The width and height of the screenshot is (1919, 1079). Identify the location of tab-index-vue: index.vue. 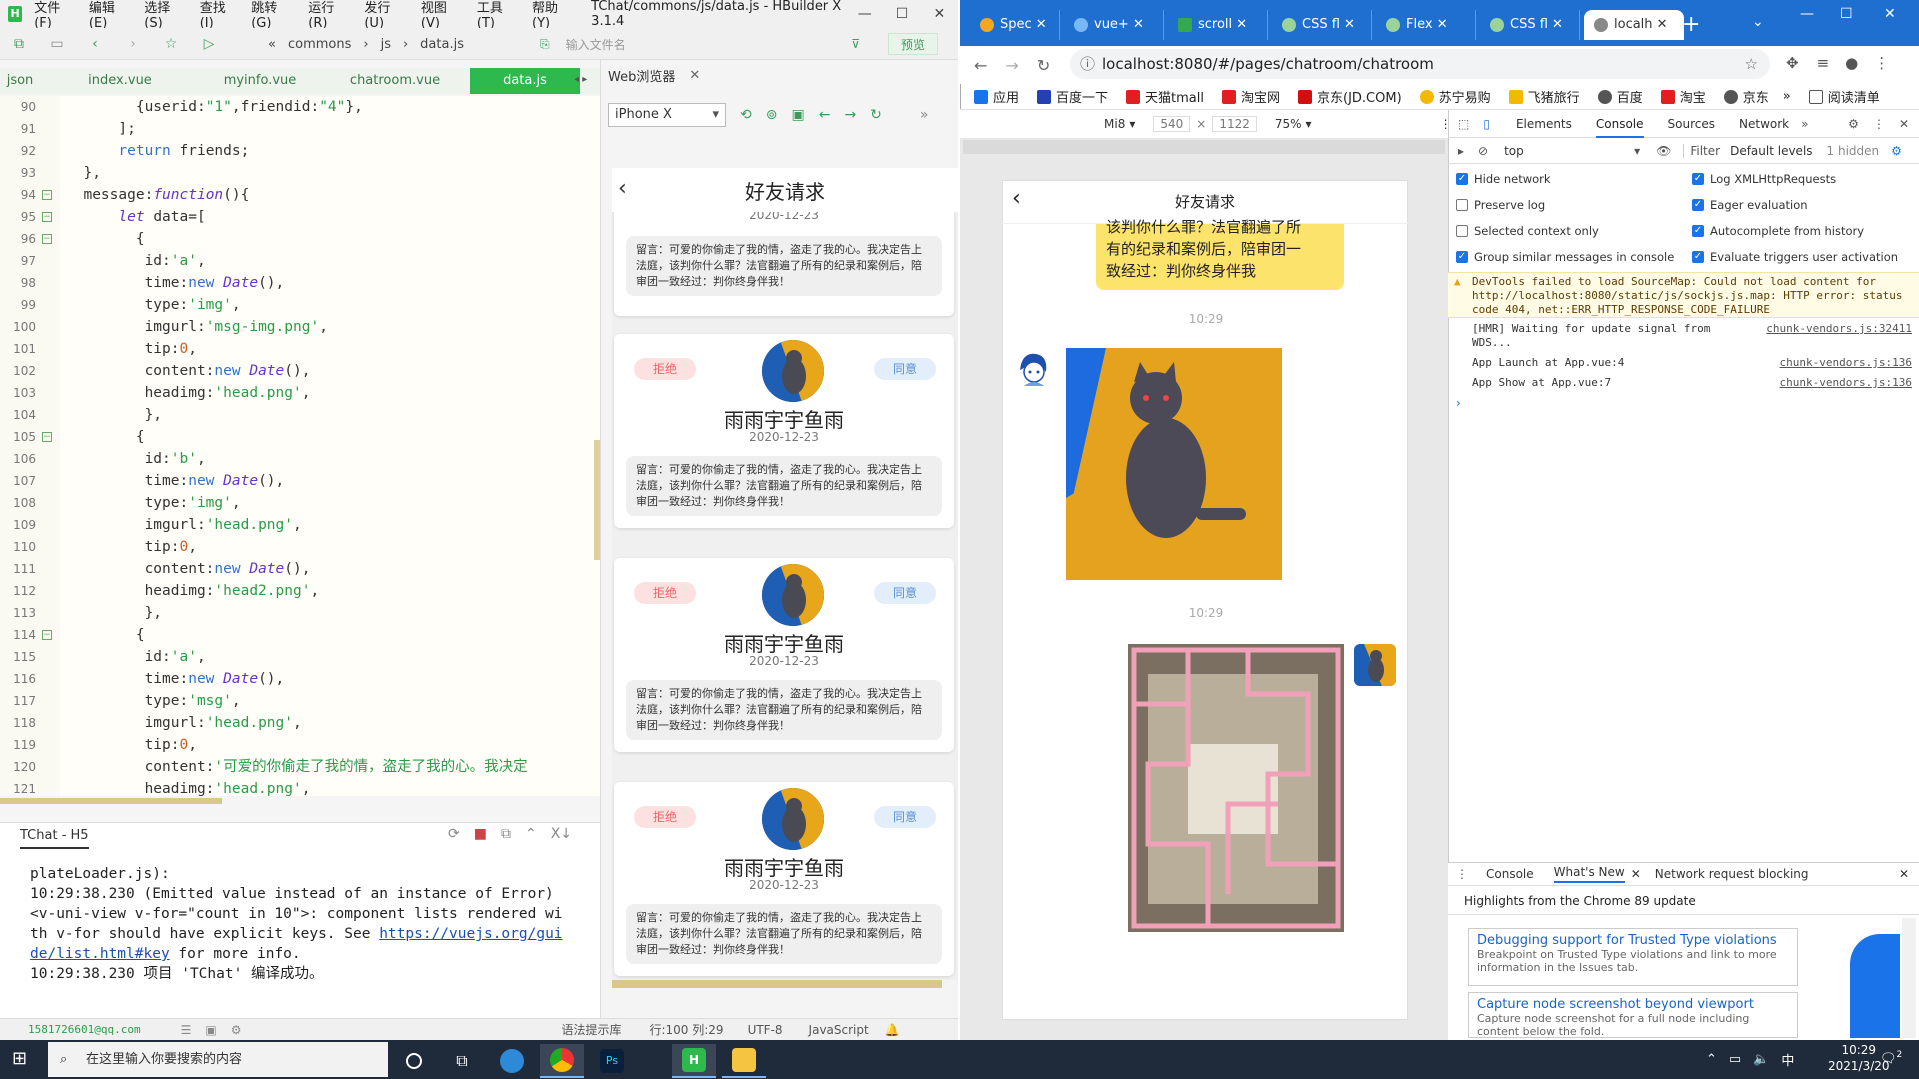
(120, 81).